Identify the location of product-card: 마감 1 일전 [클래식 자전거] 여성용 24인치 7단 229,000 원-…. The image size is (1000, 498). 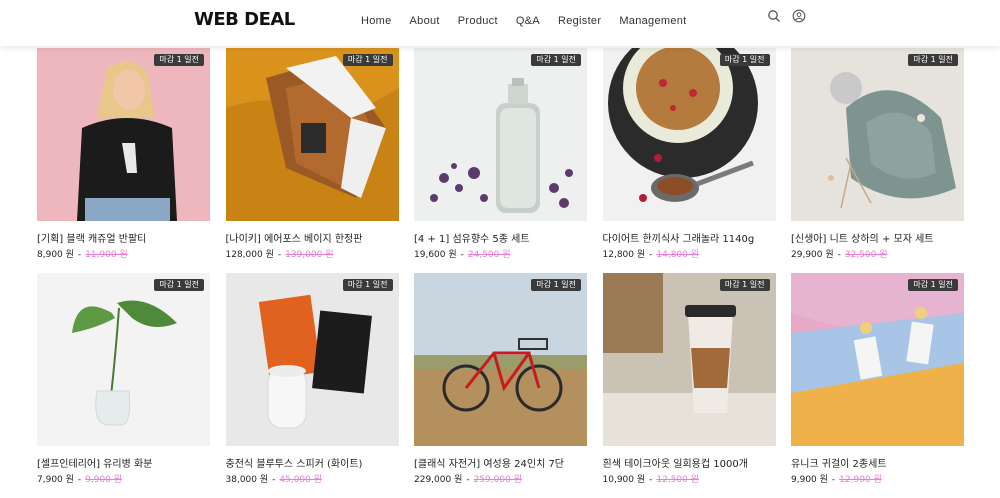
(500, 385).